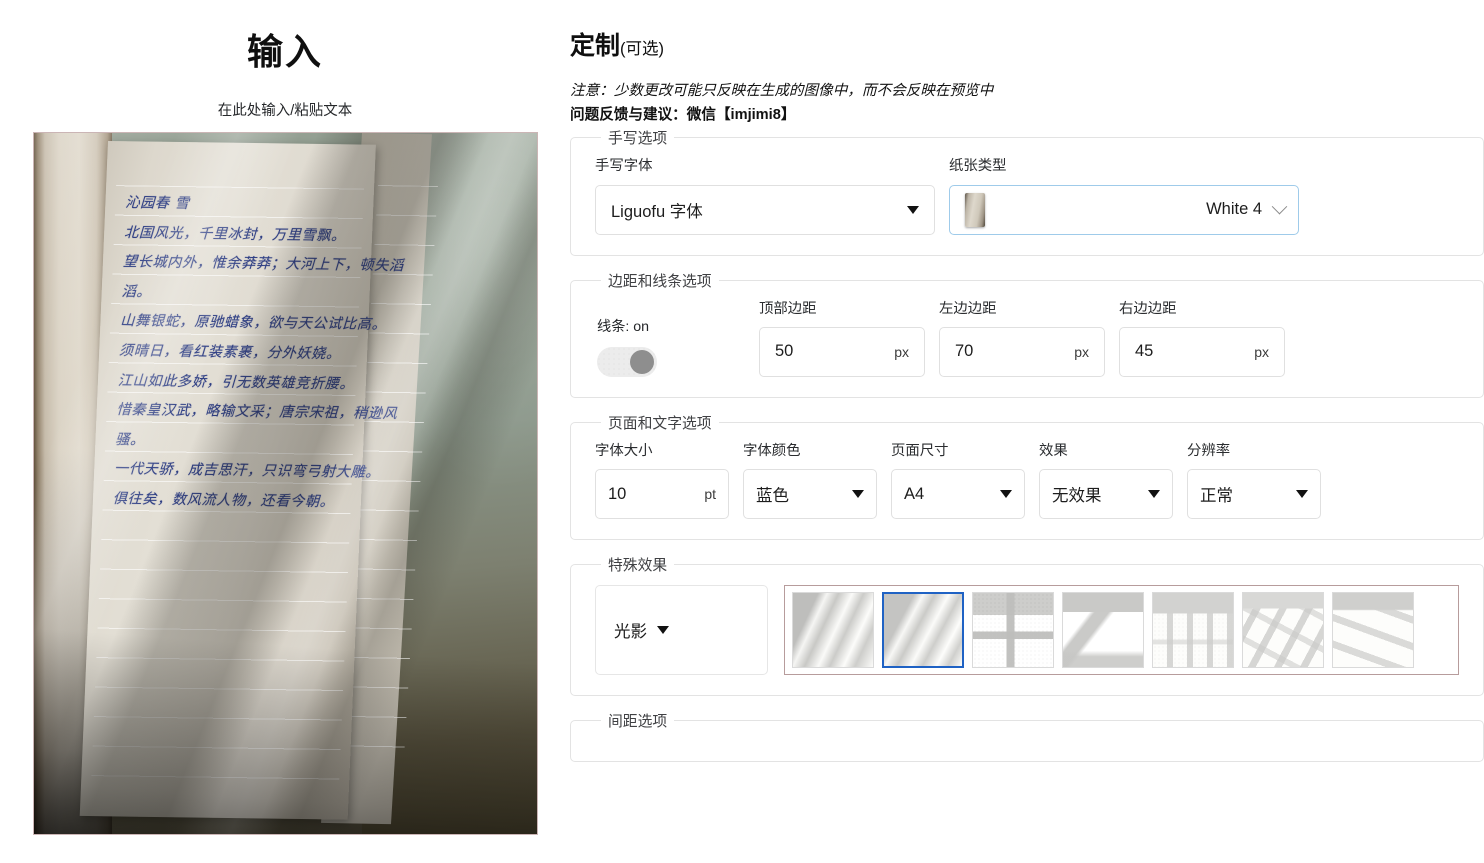 The image size is (1484, 863). I want to click on left-margin-value: 70, so click(964, 351).